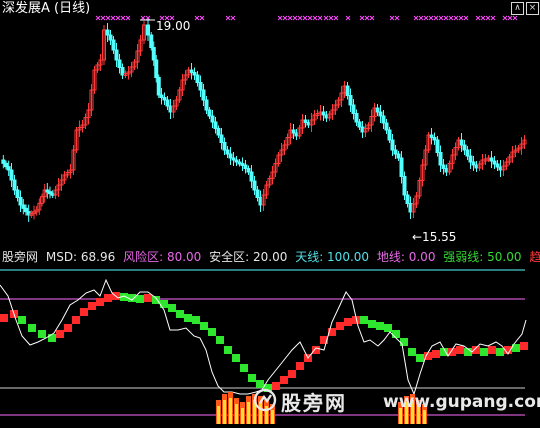 This screenshot has width=540, height=428. Describe the element at coordinates (162, 257) in the screenshot. I see `legend-risk-zone: 风险区: 80.00` at that location.